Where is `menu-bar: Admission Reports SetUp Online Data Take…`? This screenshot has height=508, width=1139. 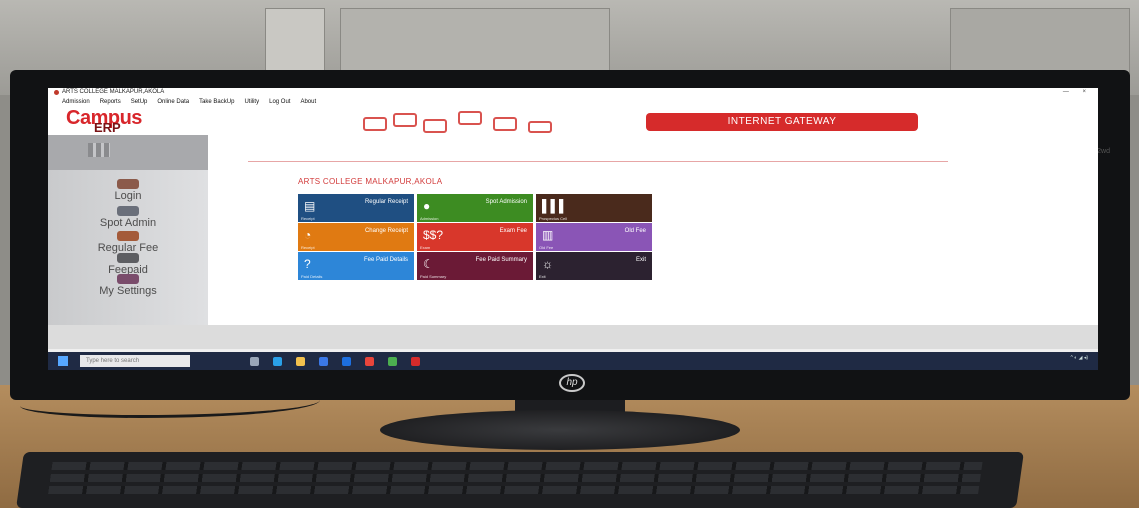 menu-bar: Admission Reports SetUp Online Data Take… is located at coordinates (573, 102).